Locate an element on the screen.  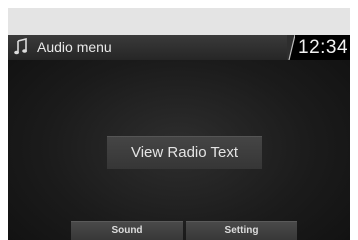
clock-time: 12:34 is located at coordinates (323, 47).